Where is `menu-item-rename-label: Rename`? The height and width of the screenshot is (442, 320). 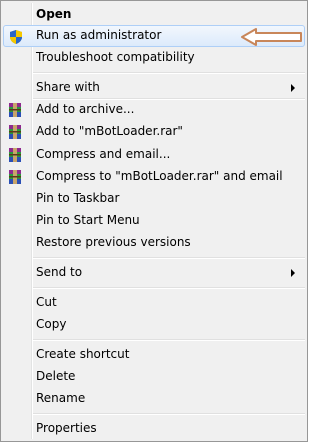 menu-item-rename-label: Rename is located at coordinates (61, 398).